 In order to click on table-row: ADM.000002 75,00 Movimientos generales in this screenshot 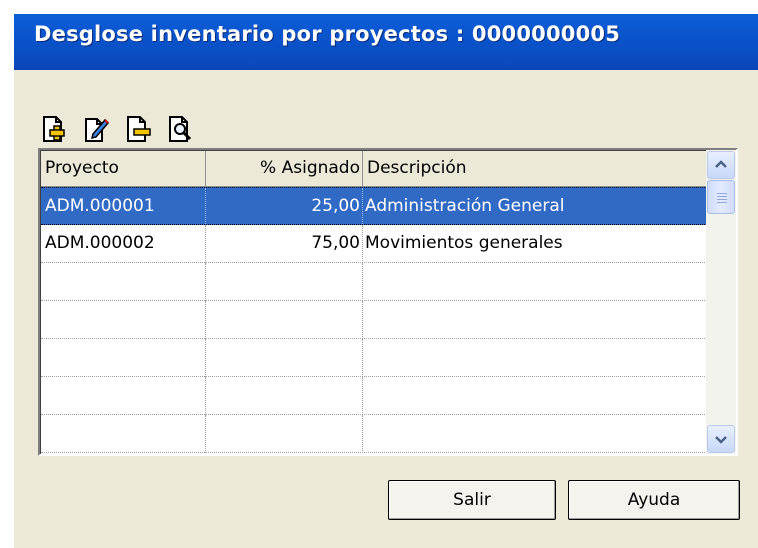, I will do `click(374, 244)`.